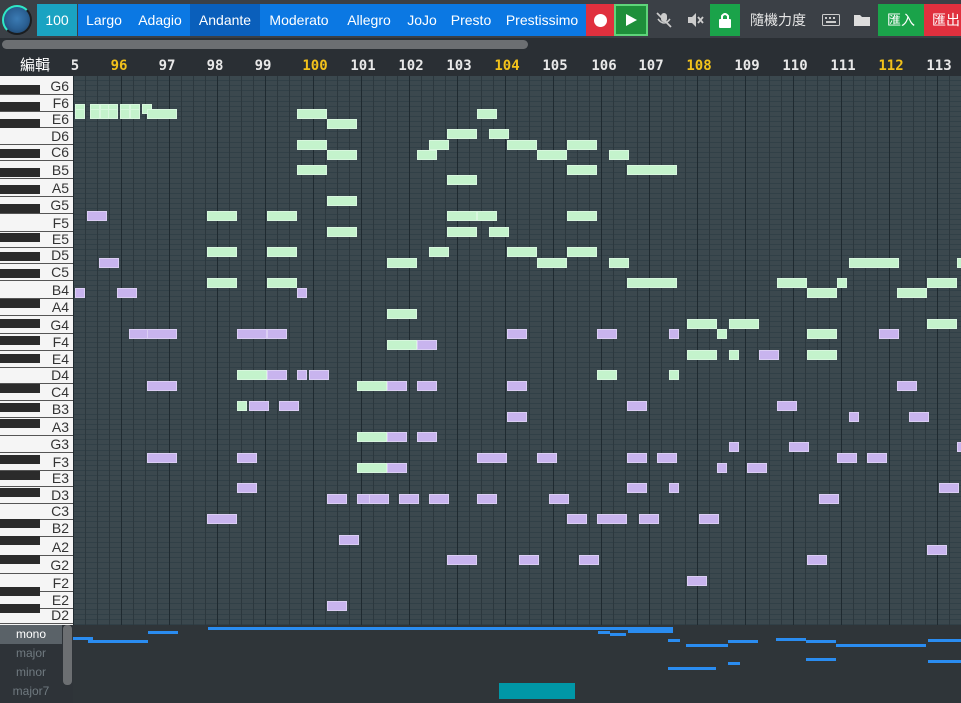  I want to click on random-velocity-button: 隨機力度, so click(778, 20).